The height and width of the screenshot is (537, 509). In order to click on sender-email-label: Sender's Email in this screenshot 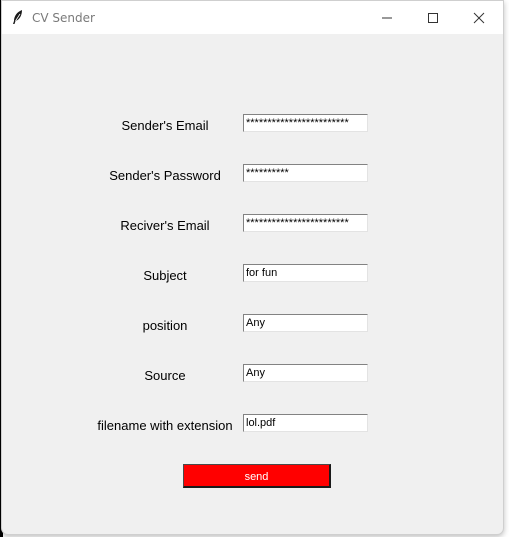, I will do `click(165, 125)`.